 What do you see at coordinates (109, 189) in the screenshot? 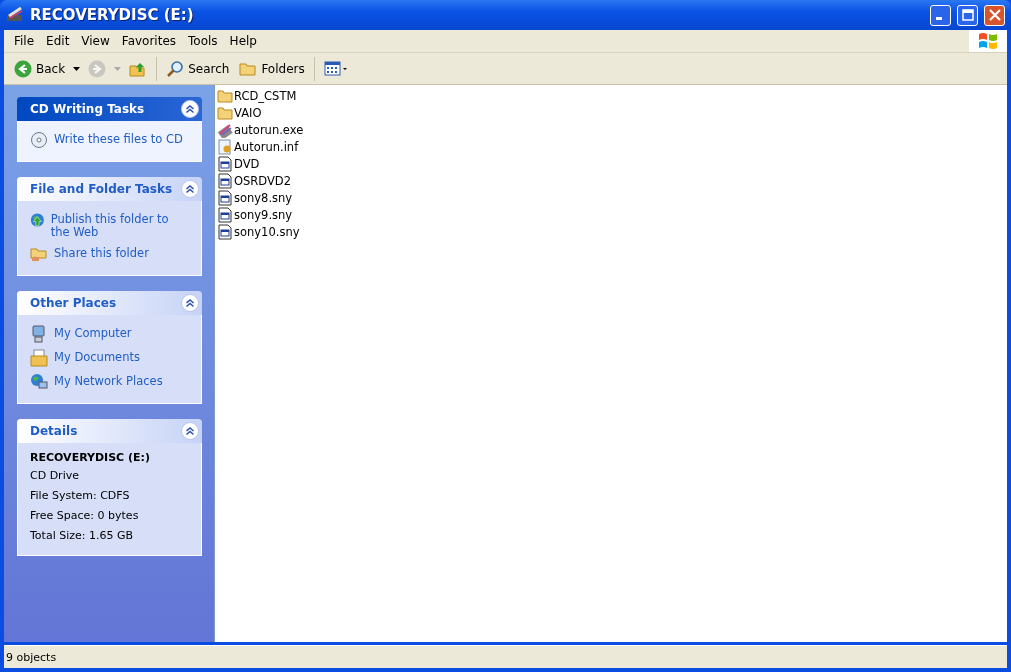
I see `pane-header: File and Folder Tasks` at bounding box center [109, 189].